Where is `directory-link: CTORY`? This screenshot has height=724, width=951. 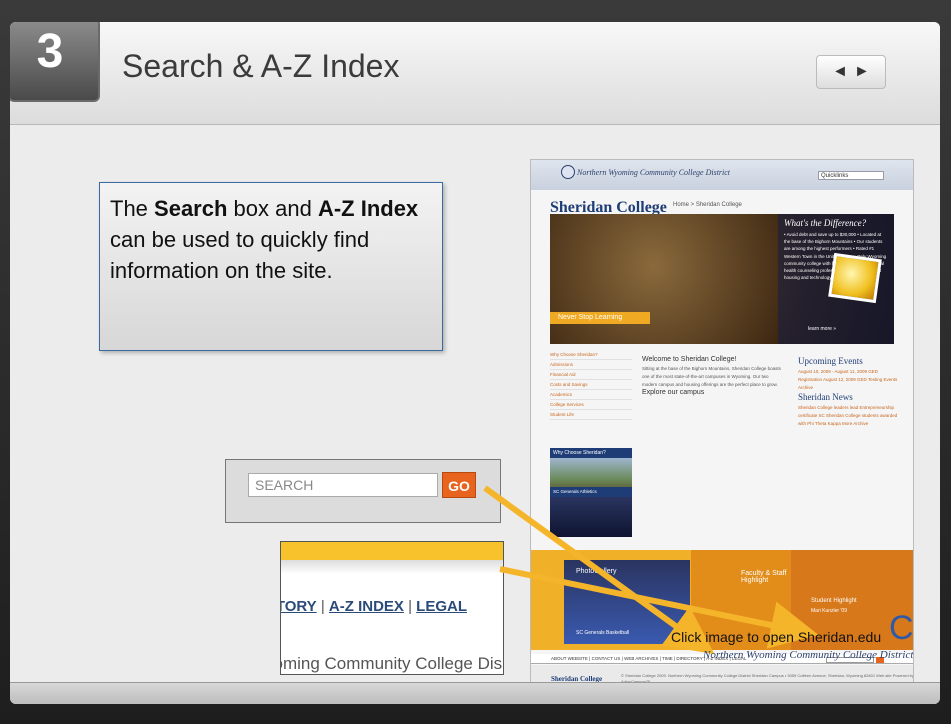
directory-link: CTORY is located at coordinates (299, 606).